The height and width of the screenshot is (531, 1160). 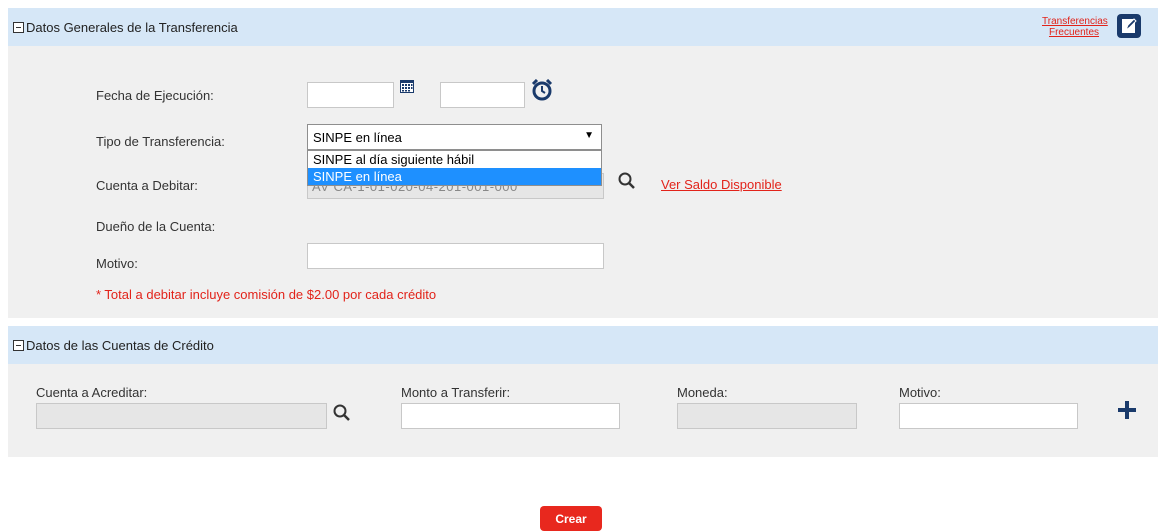 I want to click on general-section-header: Datos Generales de la Transferencia, so click(x=583, y=27).